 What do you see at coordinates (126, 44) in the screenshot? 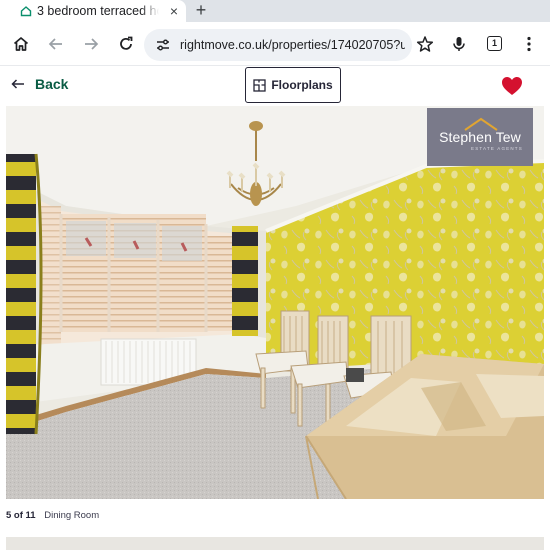
I see `reload-icon` at bounding box center [126, 44].